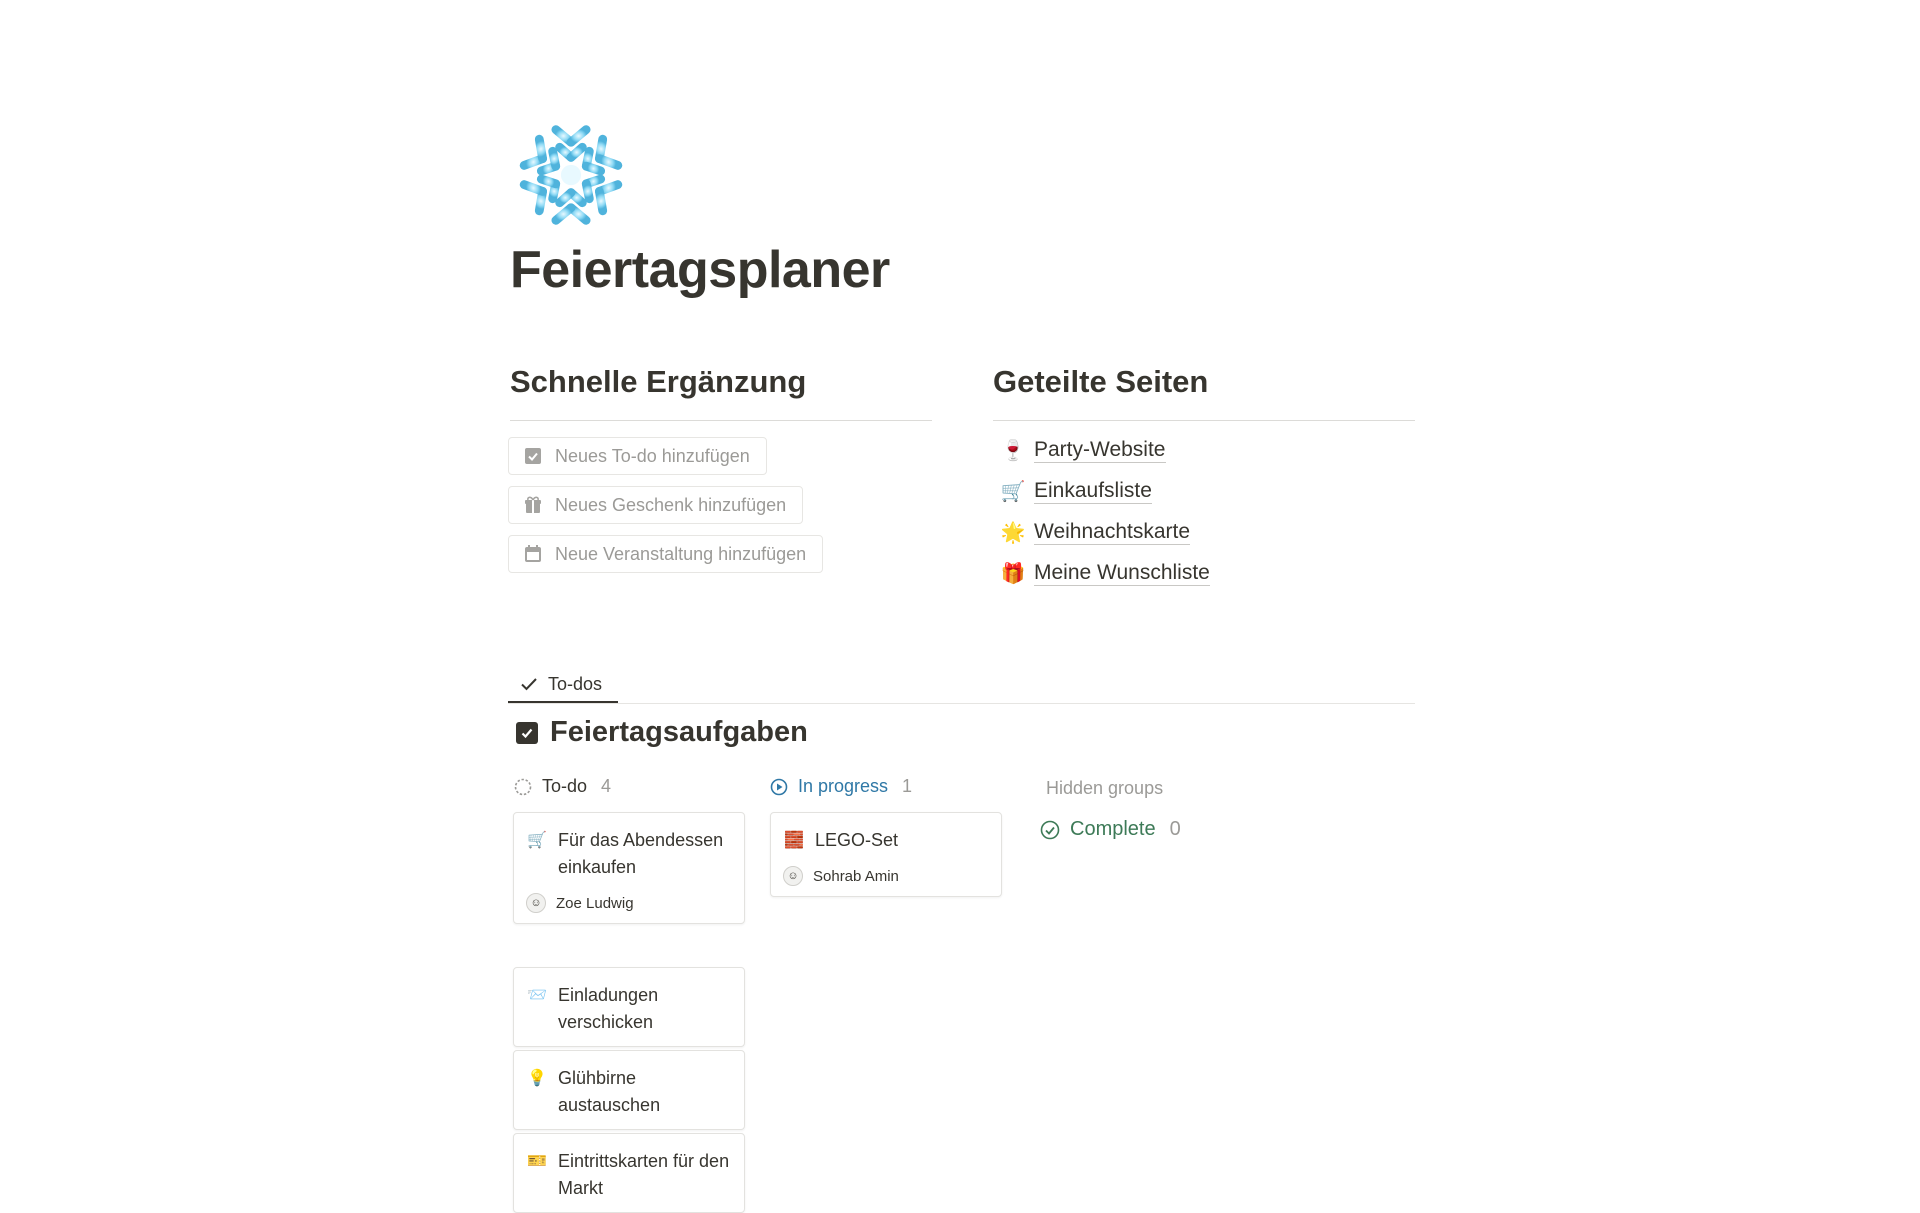 This screenshot has width=1920, height=1213. I want to click on task-card: 🧱 LEGO-Set ☺ Sohrab Amin, so click(886, 854).